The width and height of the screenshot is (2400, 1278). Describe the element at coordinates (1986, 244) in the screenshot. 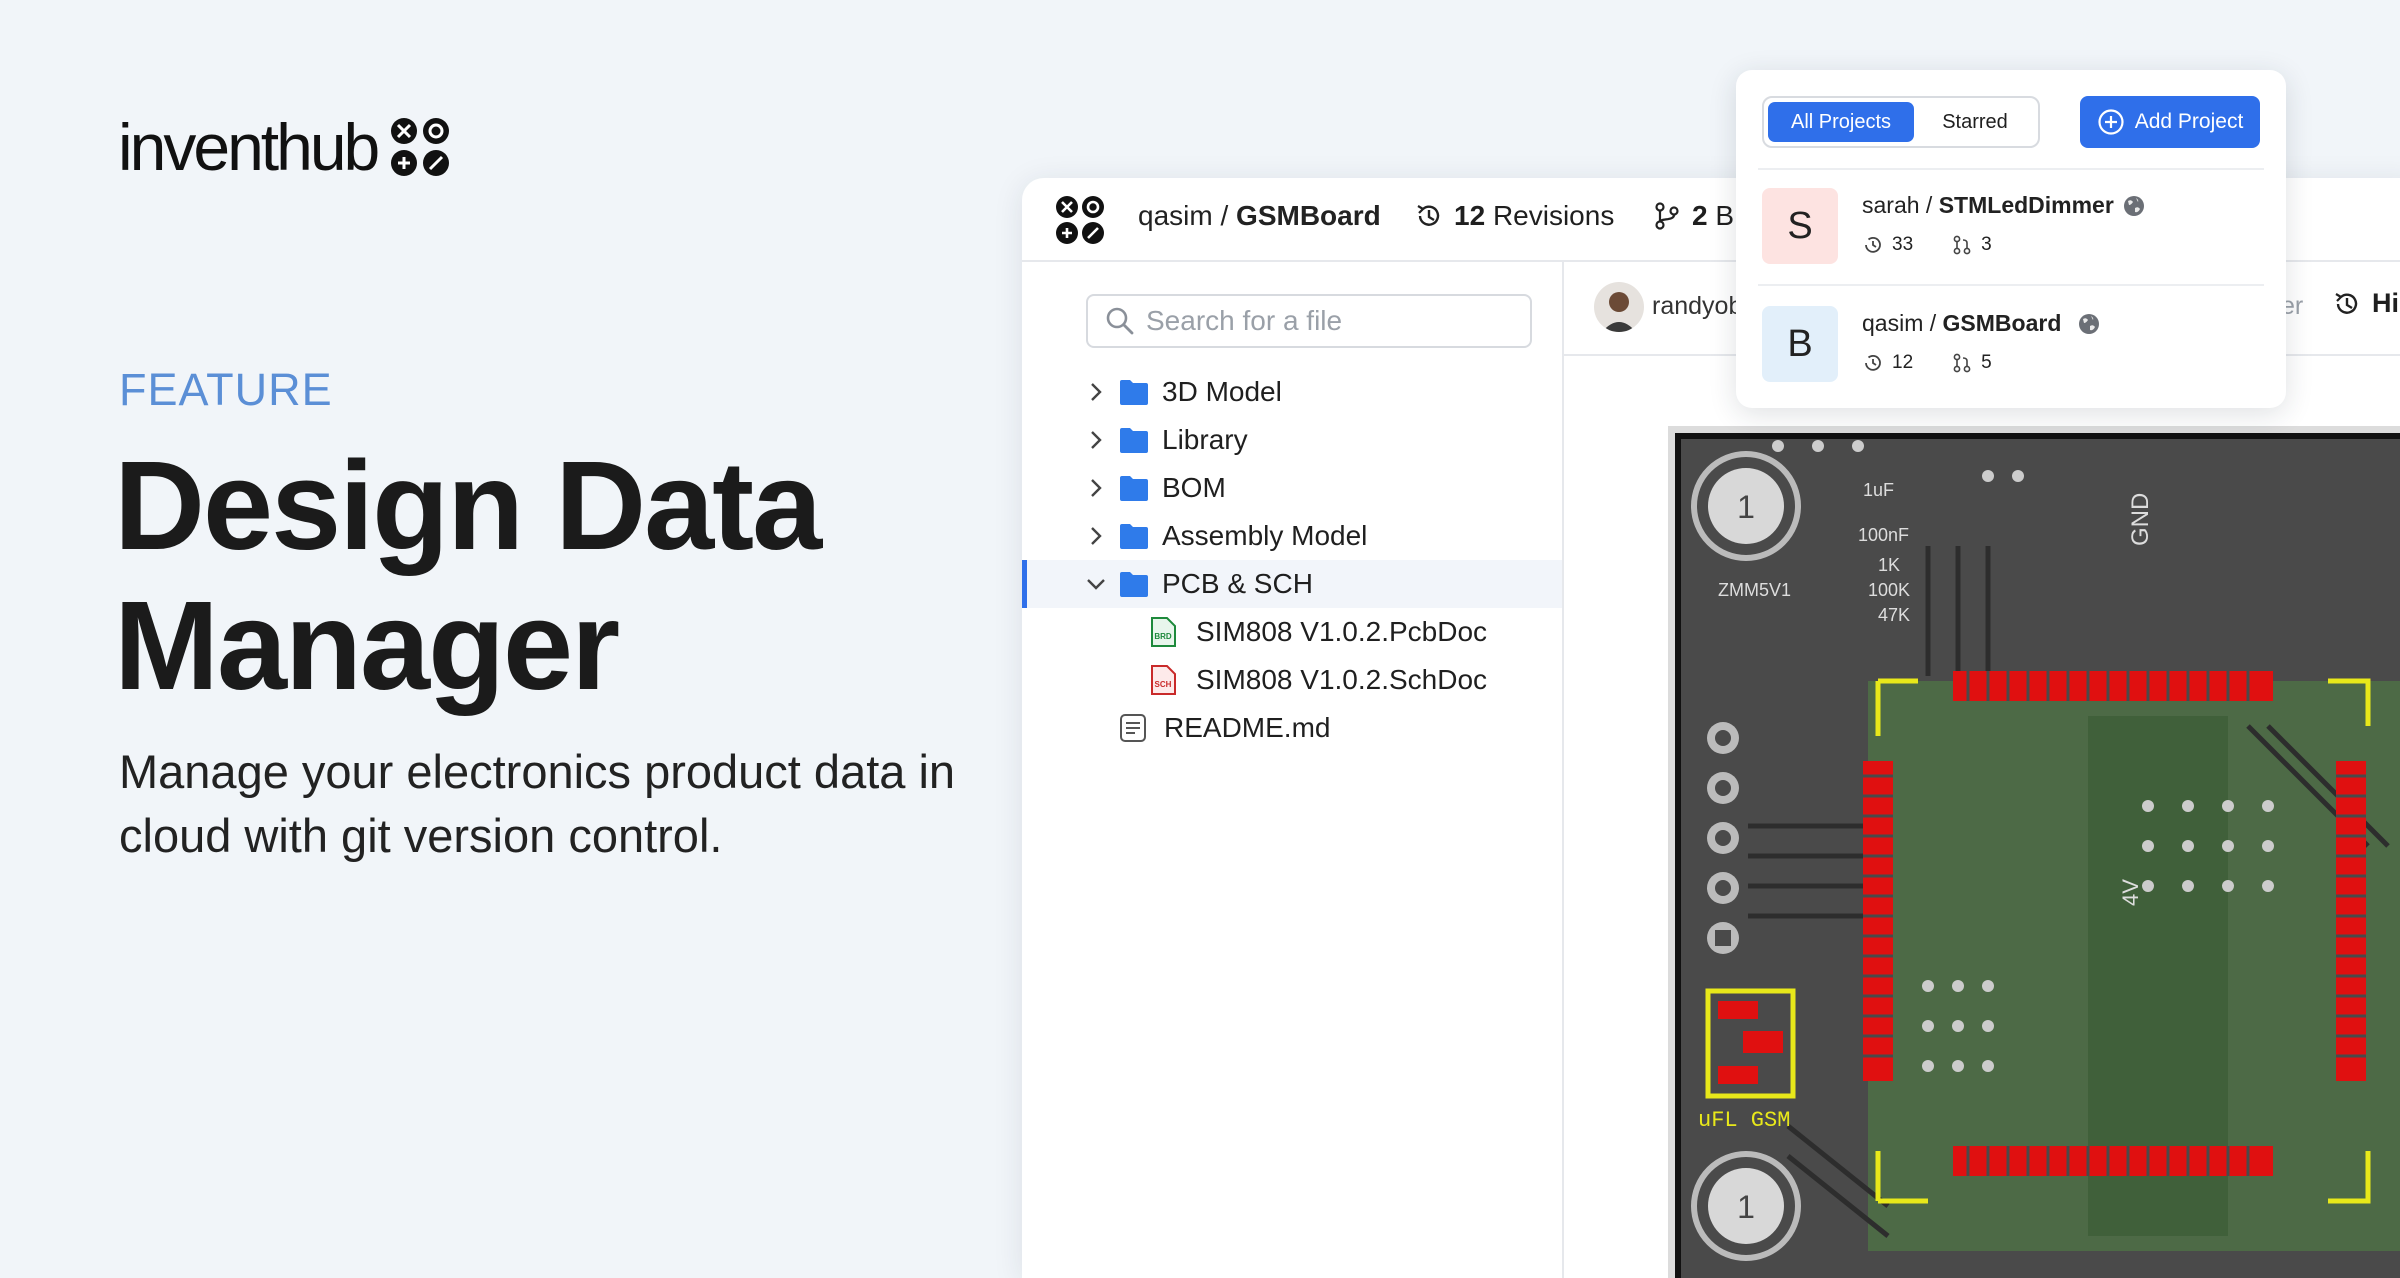

I see `branches-count: 3` at that location.